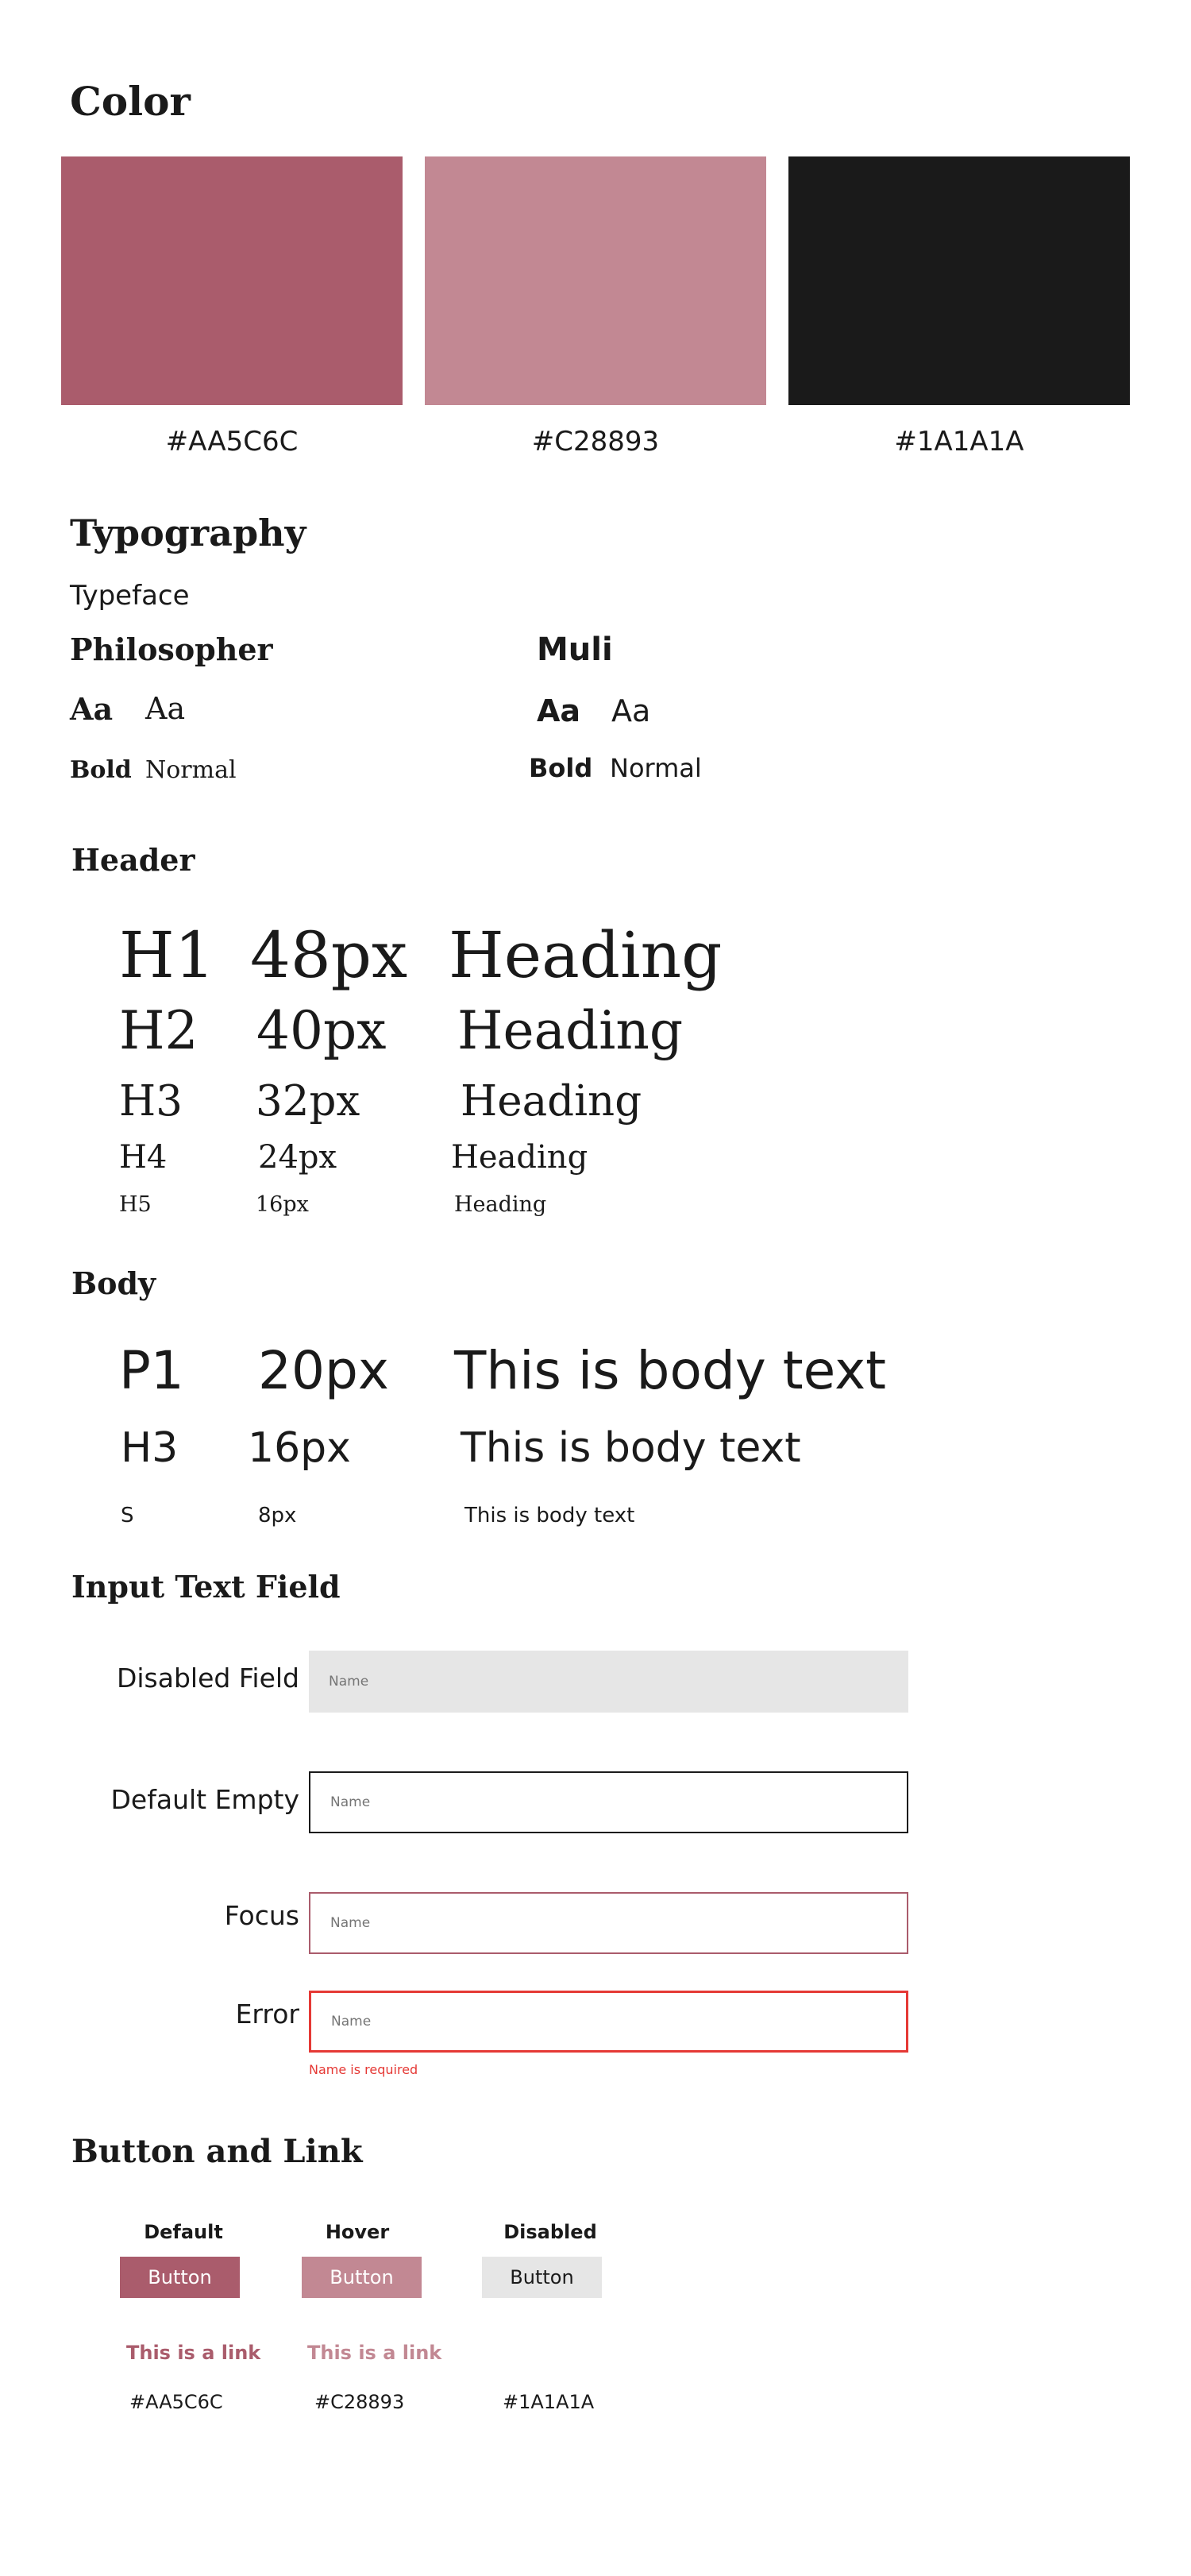 The height and width of the screenshot is (2576, 1191). I want to click on typography-section-title: Typography, so click(188, 533).